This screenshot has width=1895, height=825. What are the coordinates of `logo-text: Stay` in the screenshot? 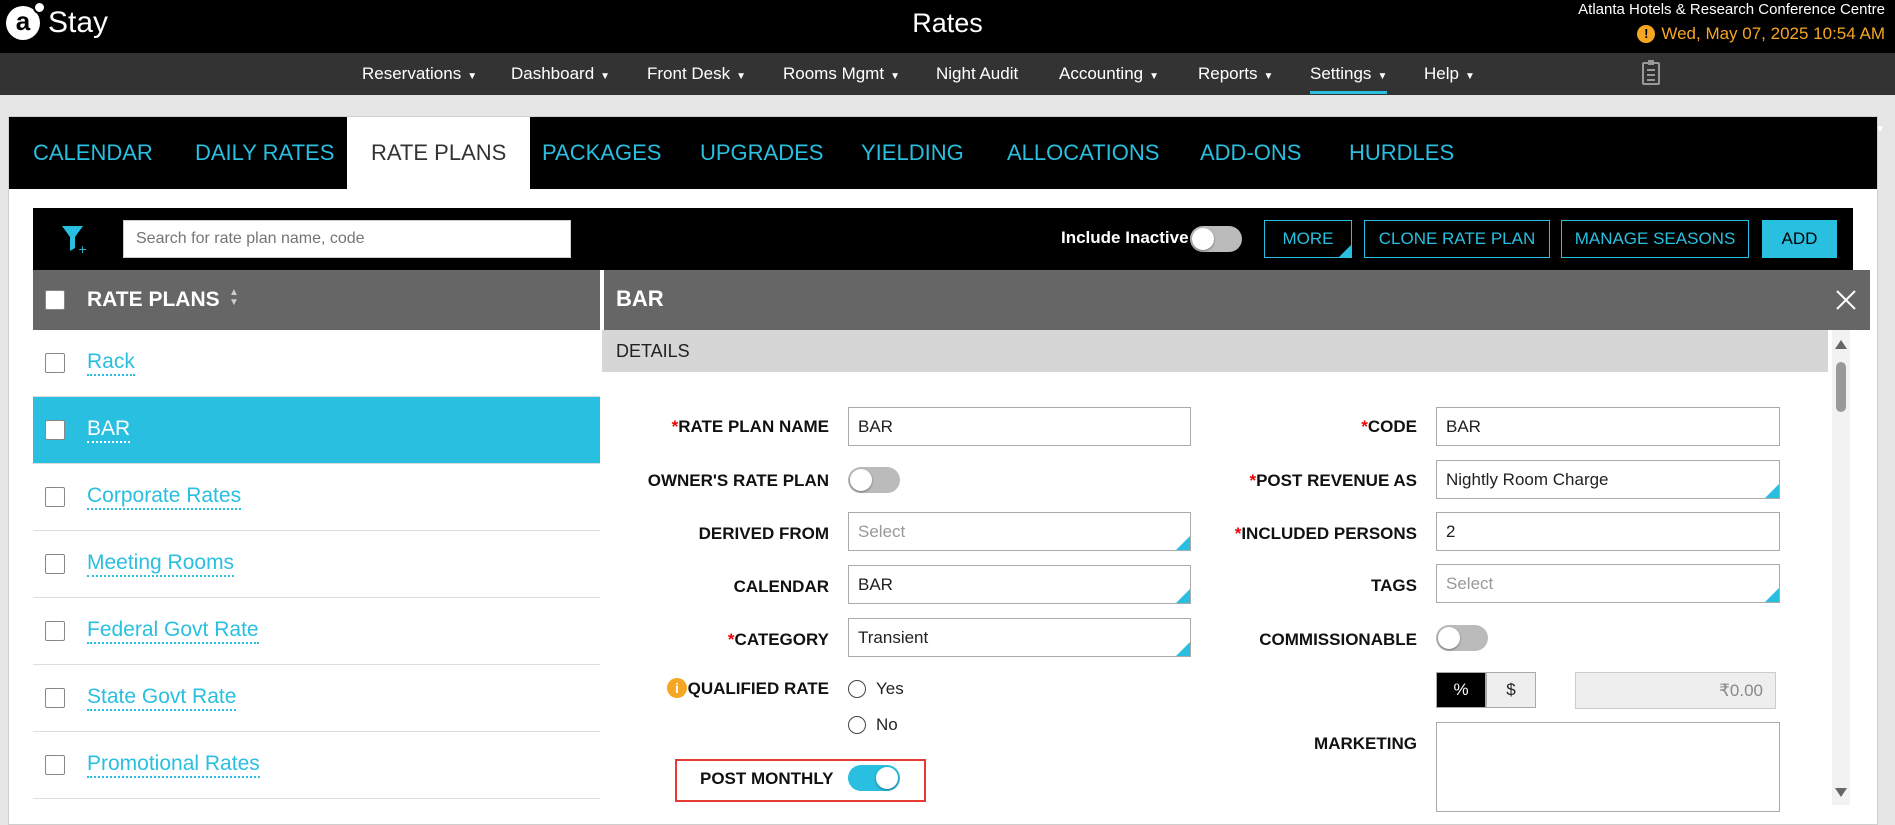 It's located at (78, 22).